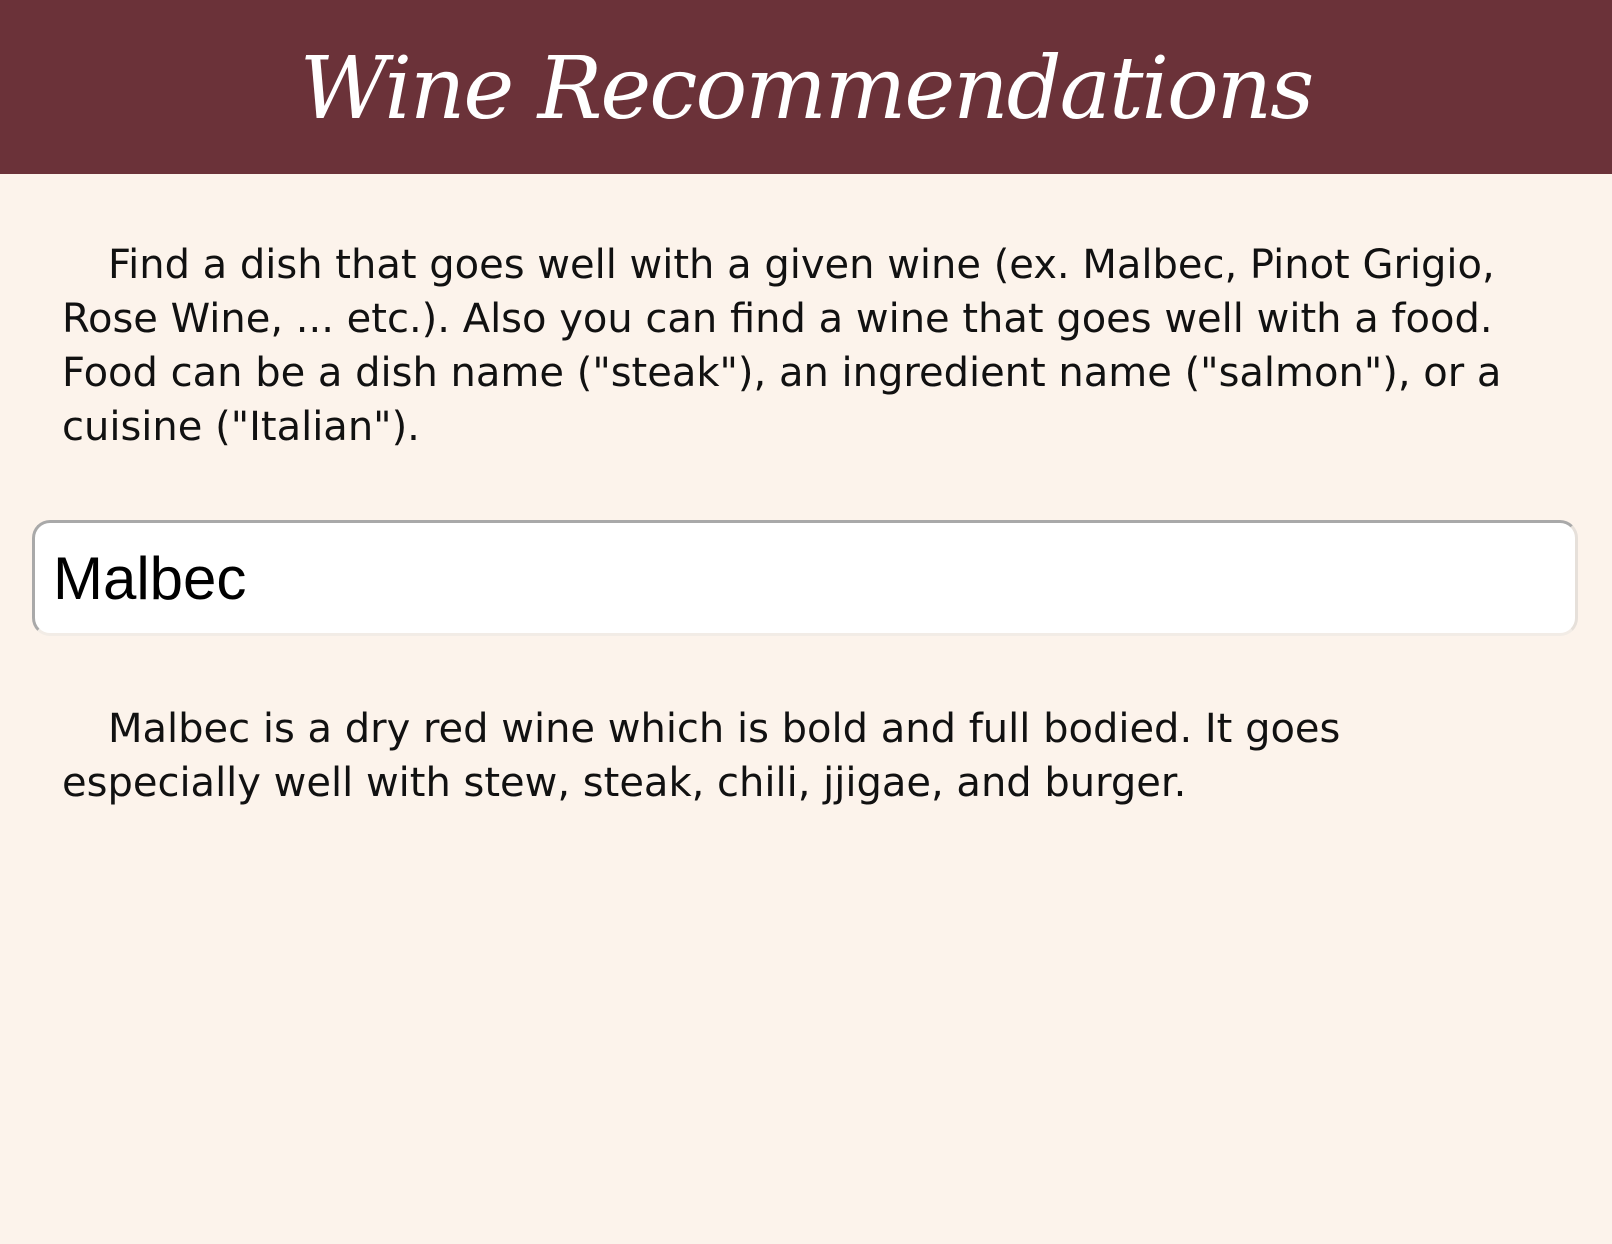 The image size is (1612, 1244). I want to click on search-field-container, so click(805, 578).